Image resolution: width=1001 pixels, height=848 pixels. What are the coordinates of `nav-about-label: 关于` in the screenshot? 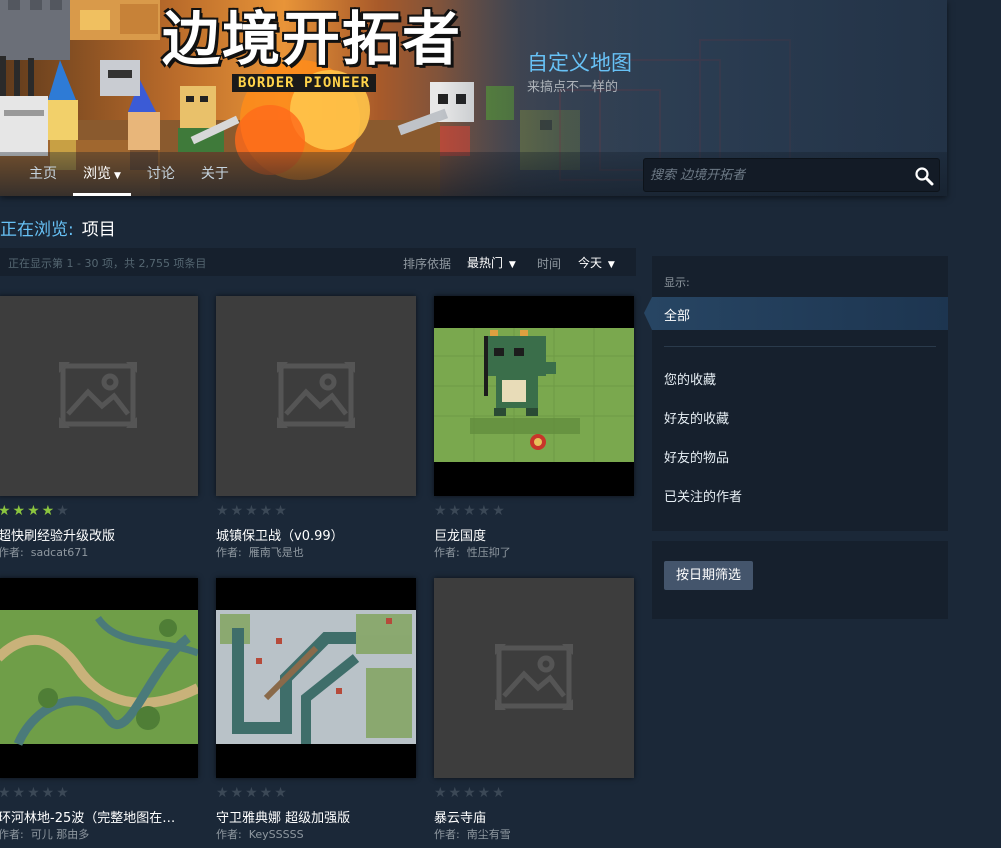 It's located at (214, 174).